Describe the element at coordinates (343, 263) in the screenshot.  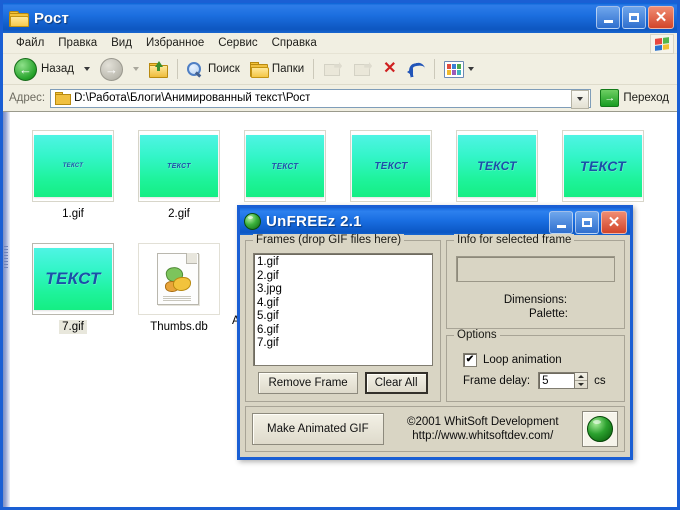
I see `list-item: 1.gif` at that location.